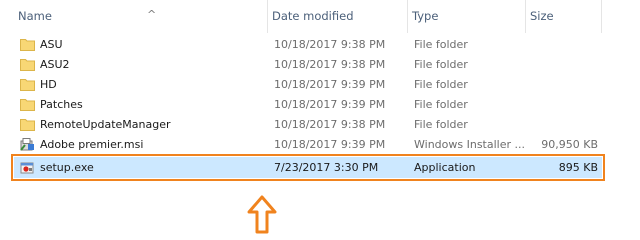 The width and height of the screenshot is (640, 240). What do you see at coordinates (105, 124) in the screenshot?
I see `file-name: RemoteUpdateManager` at bounding box center [105, 124].